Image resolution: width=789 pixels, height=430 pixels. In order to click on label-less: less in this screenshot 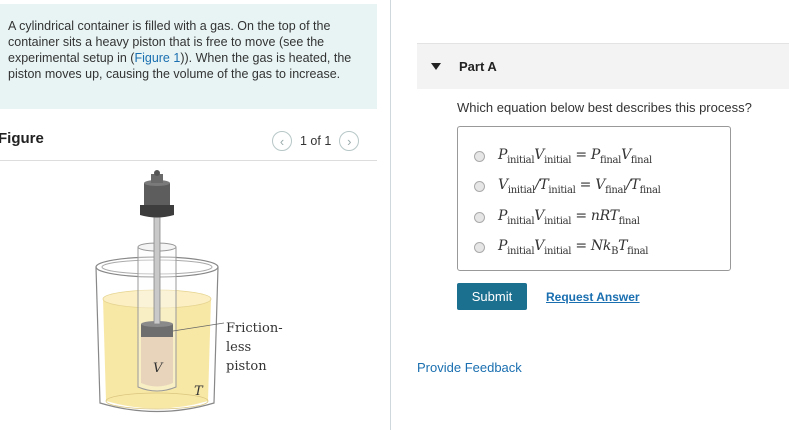, I will do `click(238, 347)`.